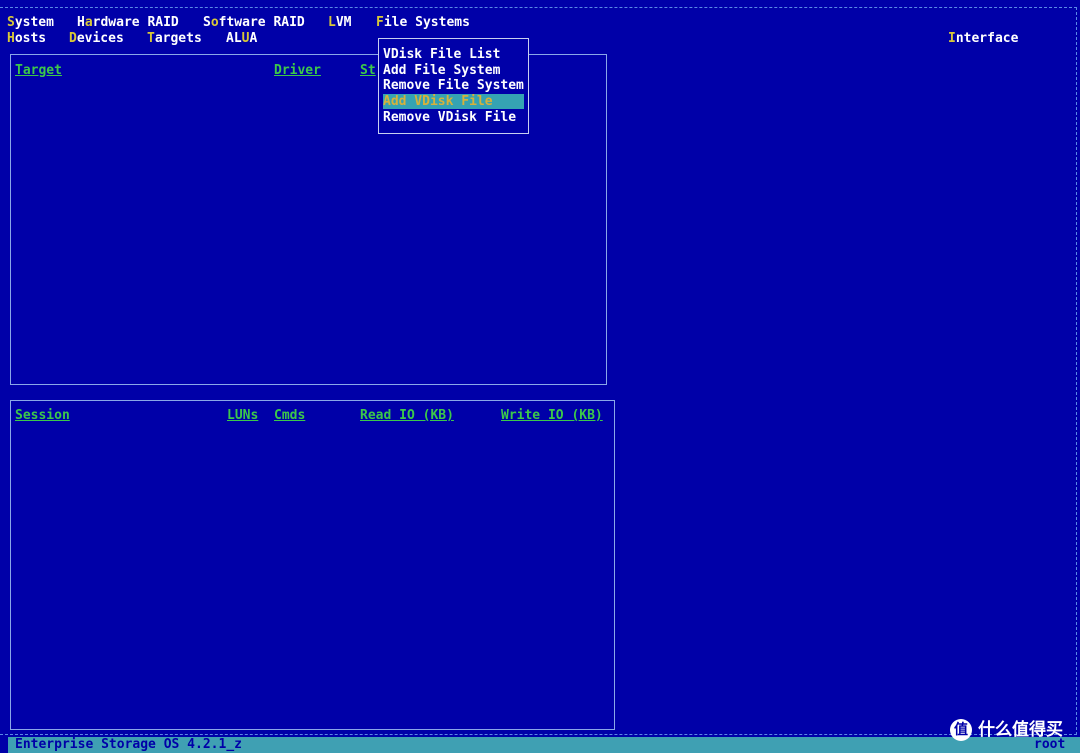 This screenshot has height=753, width=1080. Describe the element at coordinates (423, 22) in the screenshot. I see `menu-file-systems: File Systems` at that location.